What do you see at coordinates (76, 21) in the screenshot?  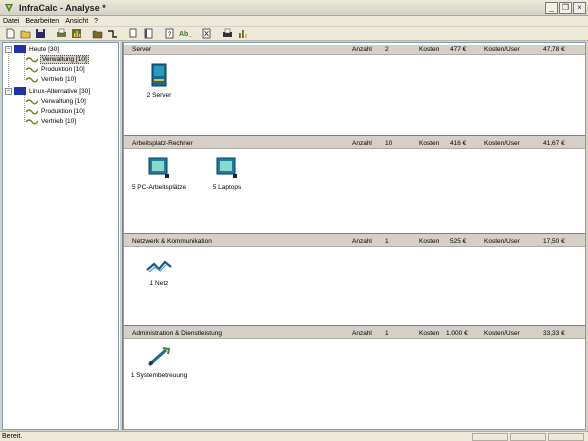 I see `menu-ansicht: Ansicht` at bounding box center [76, 21].